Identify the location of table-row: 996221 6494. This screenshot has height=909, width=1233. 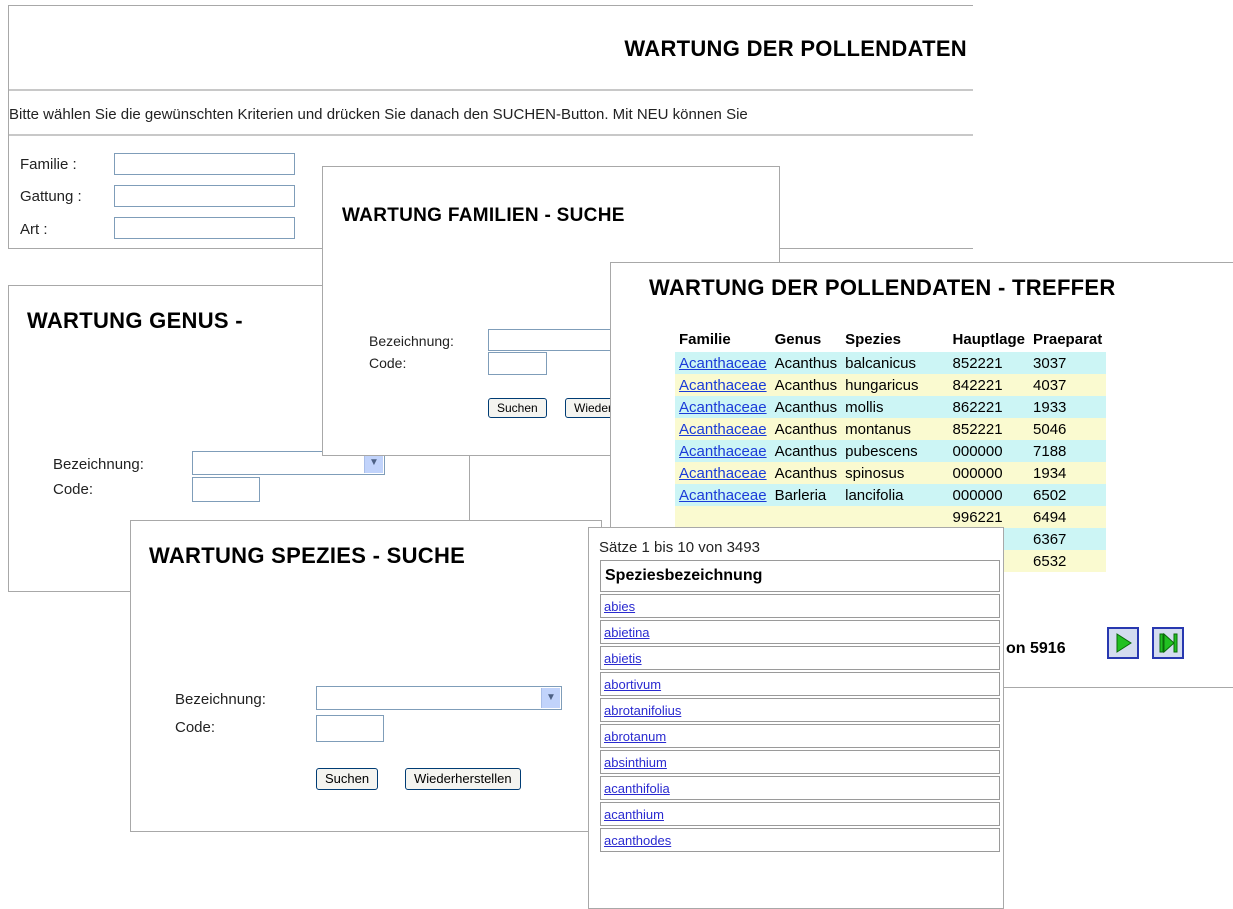
(891, 517).